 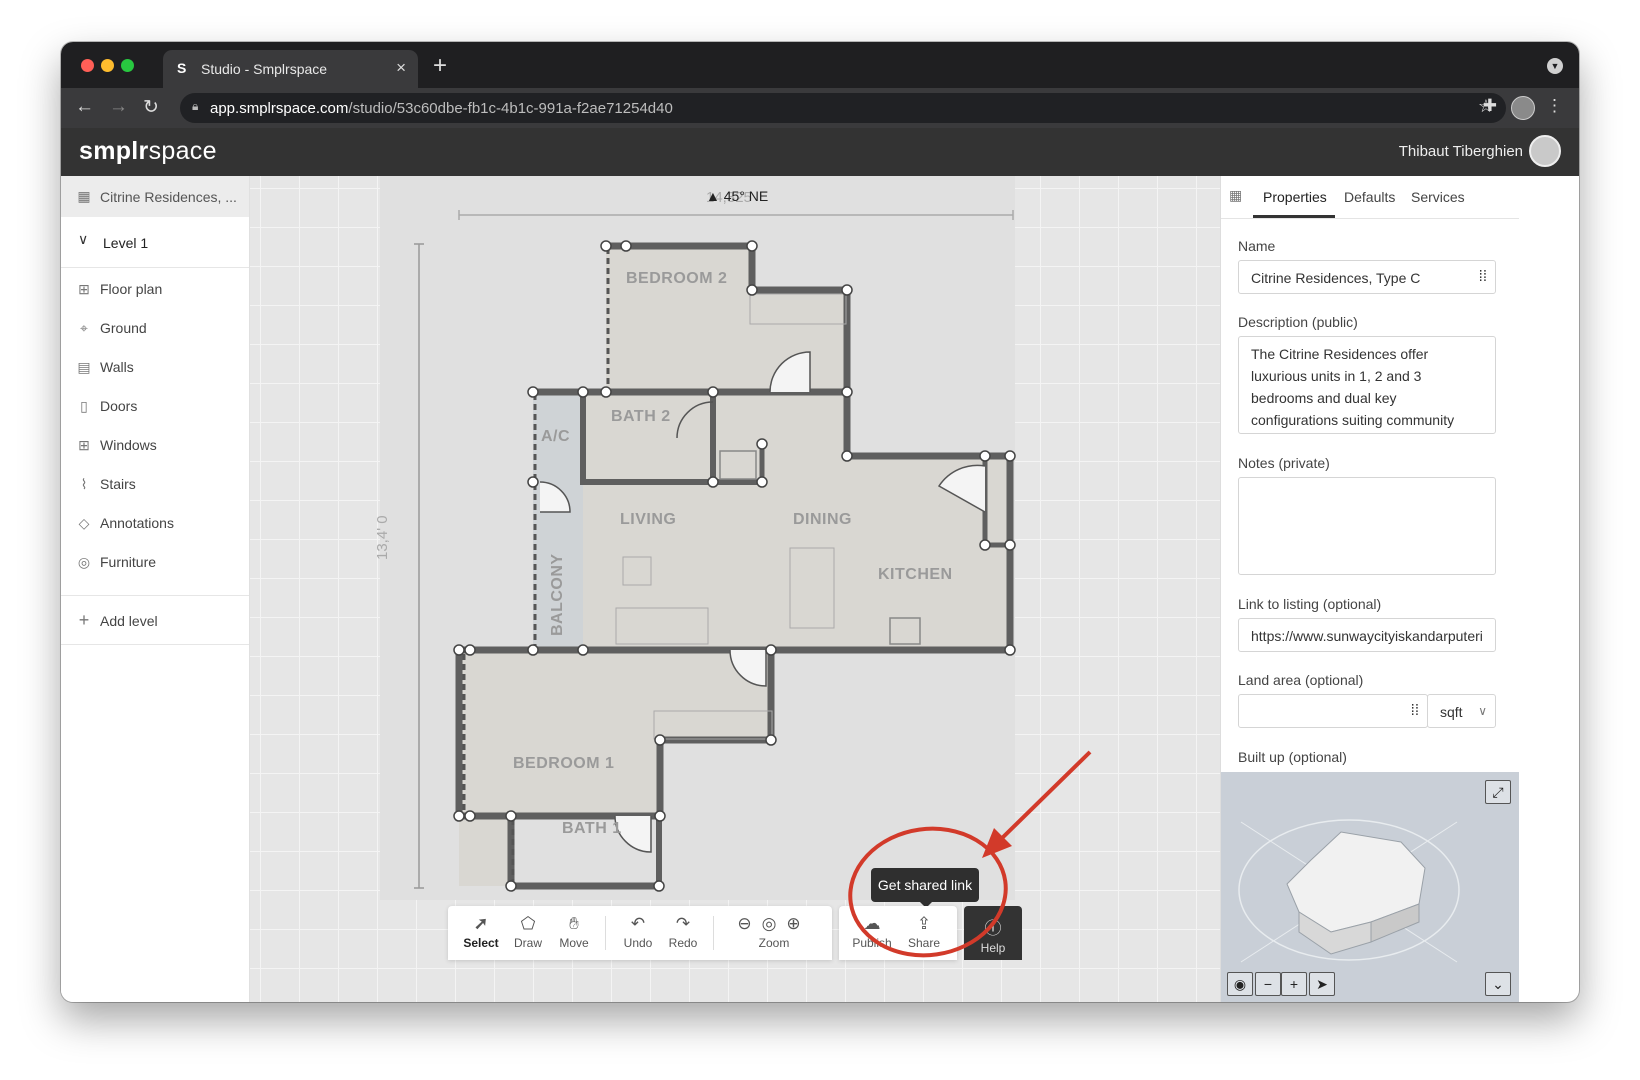 I want to click on publish-button: ☁ Publish, so click(x=872, y=933).